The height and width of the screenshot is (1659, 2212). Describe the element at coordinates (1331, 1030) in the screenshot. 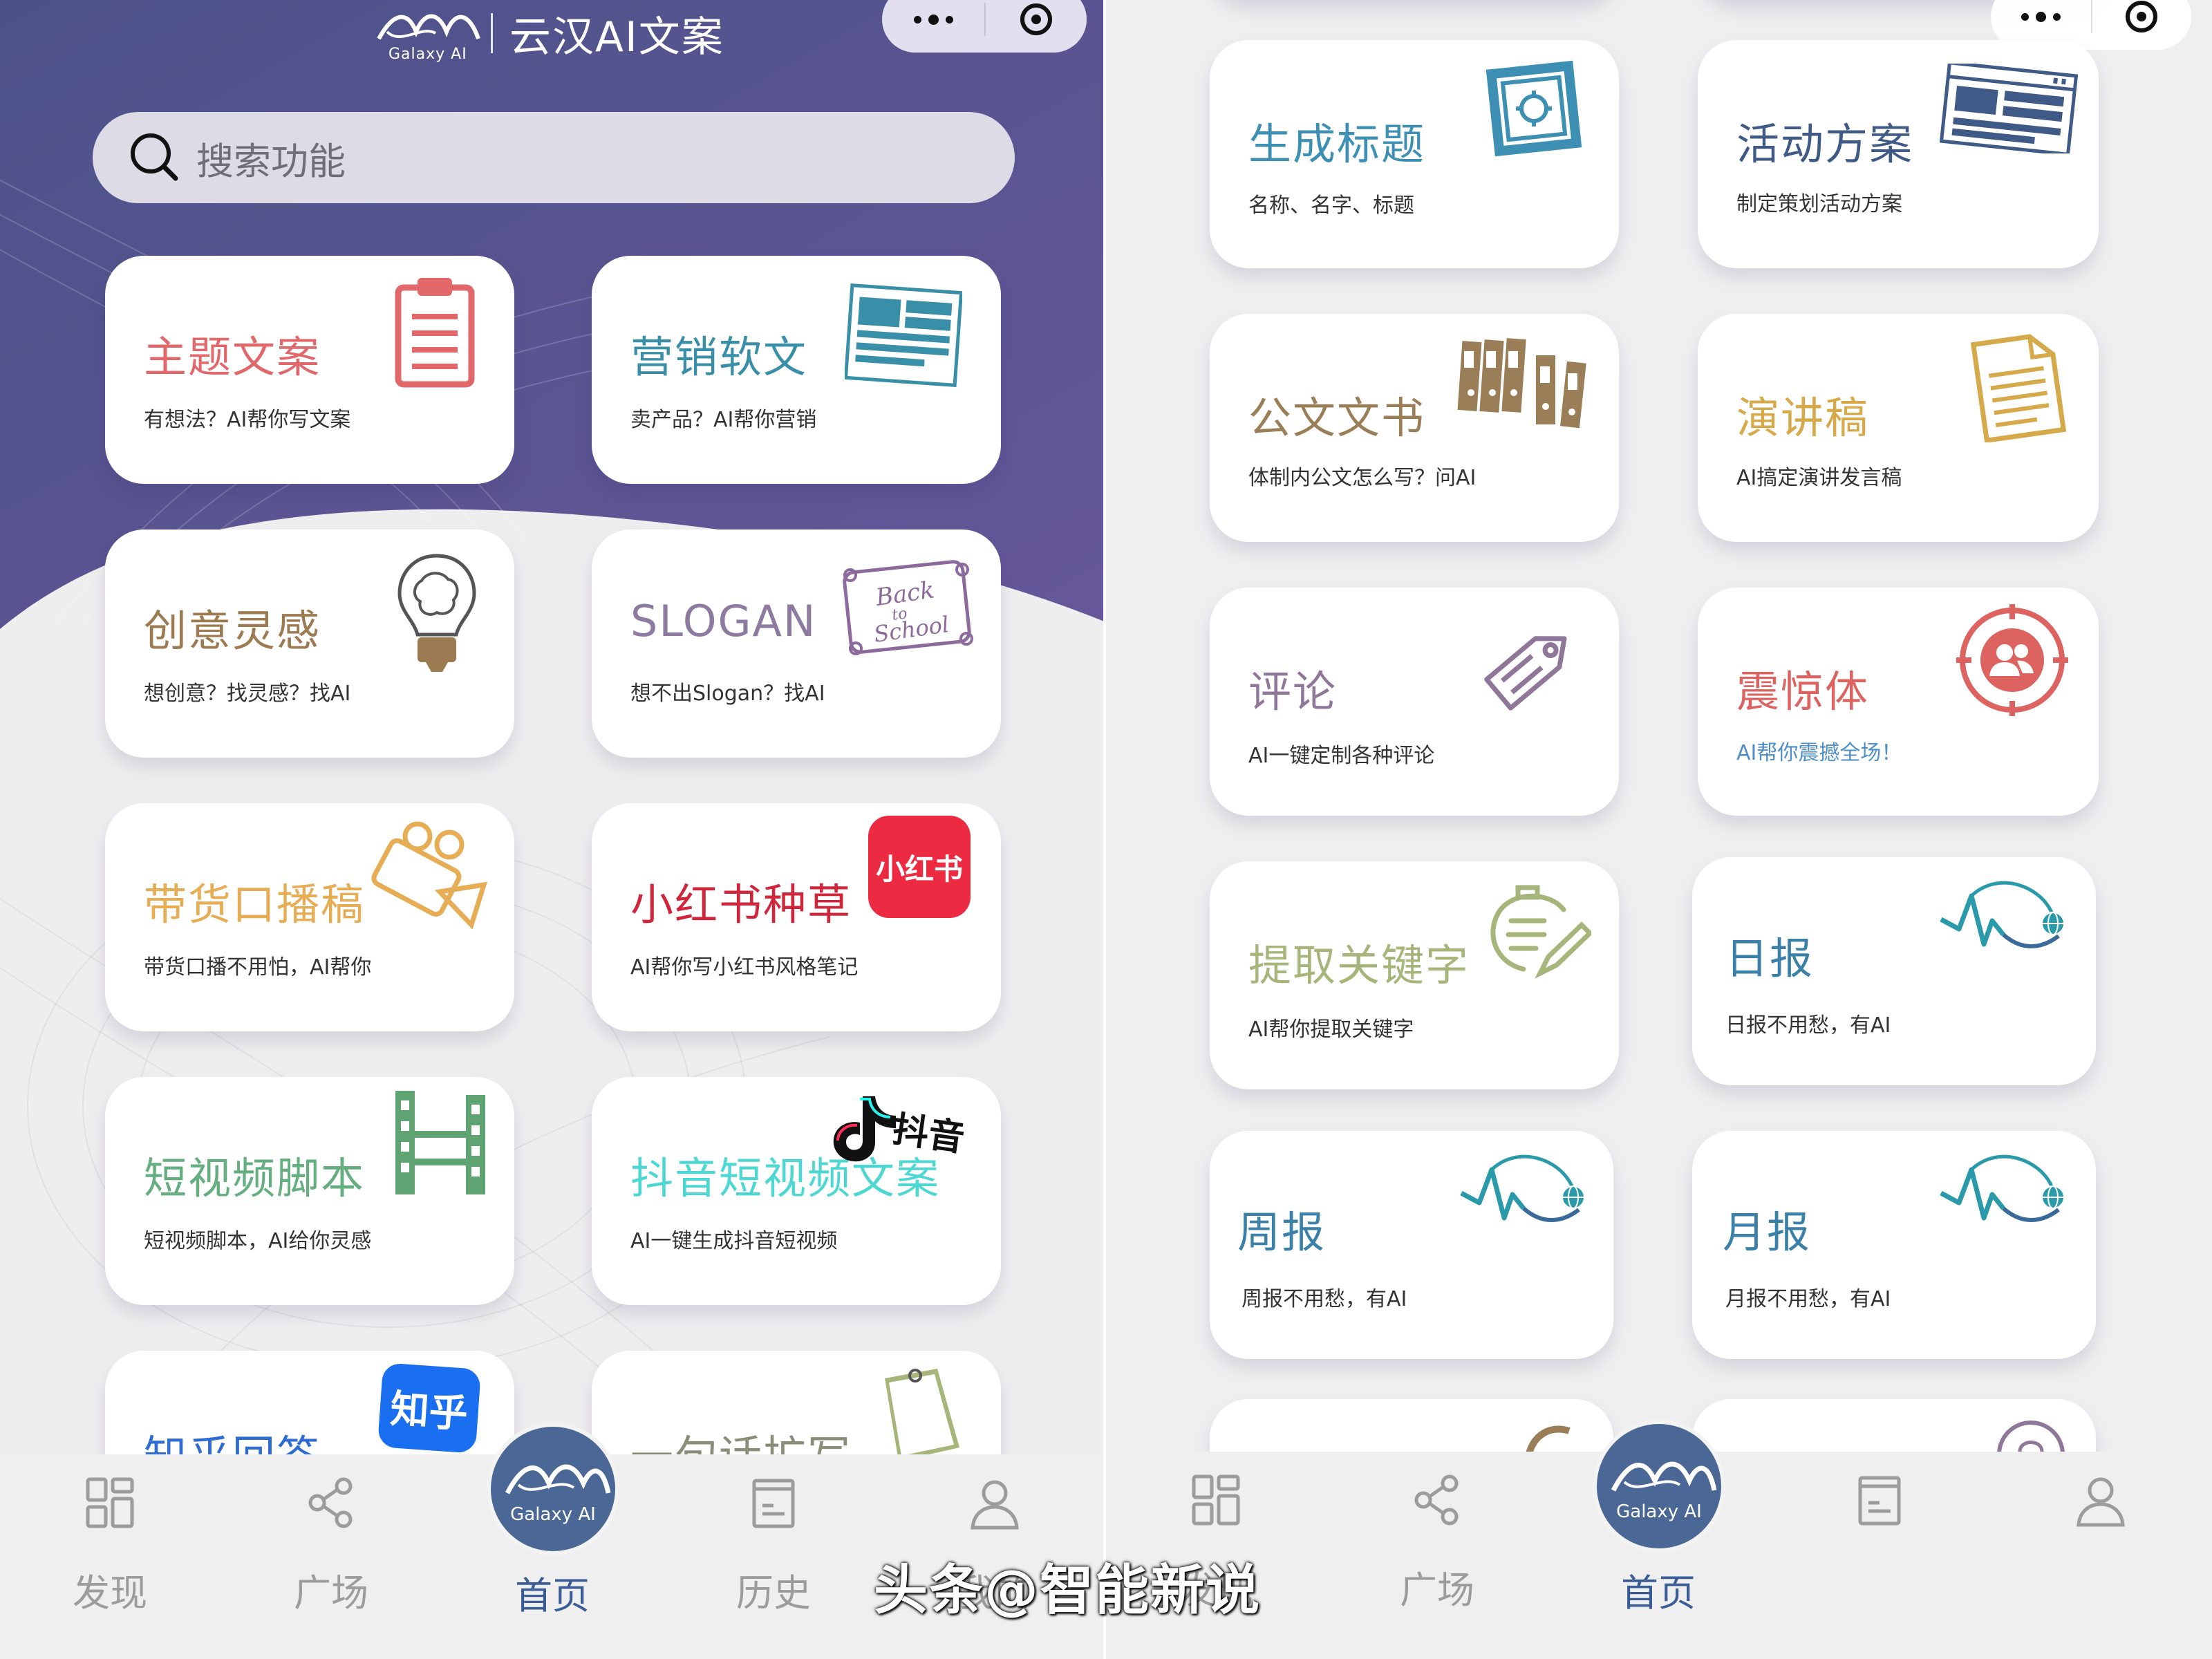

I see `card-subtitle: AI帮你提取关键字` at that location.